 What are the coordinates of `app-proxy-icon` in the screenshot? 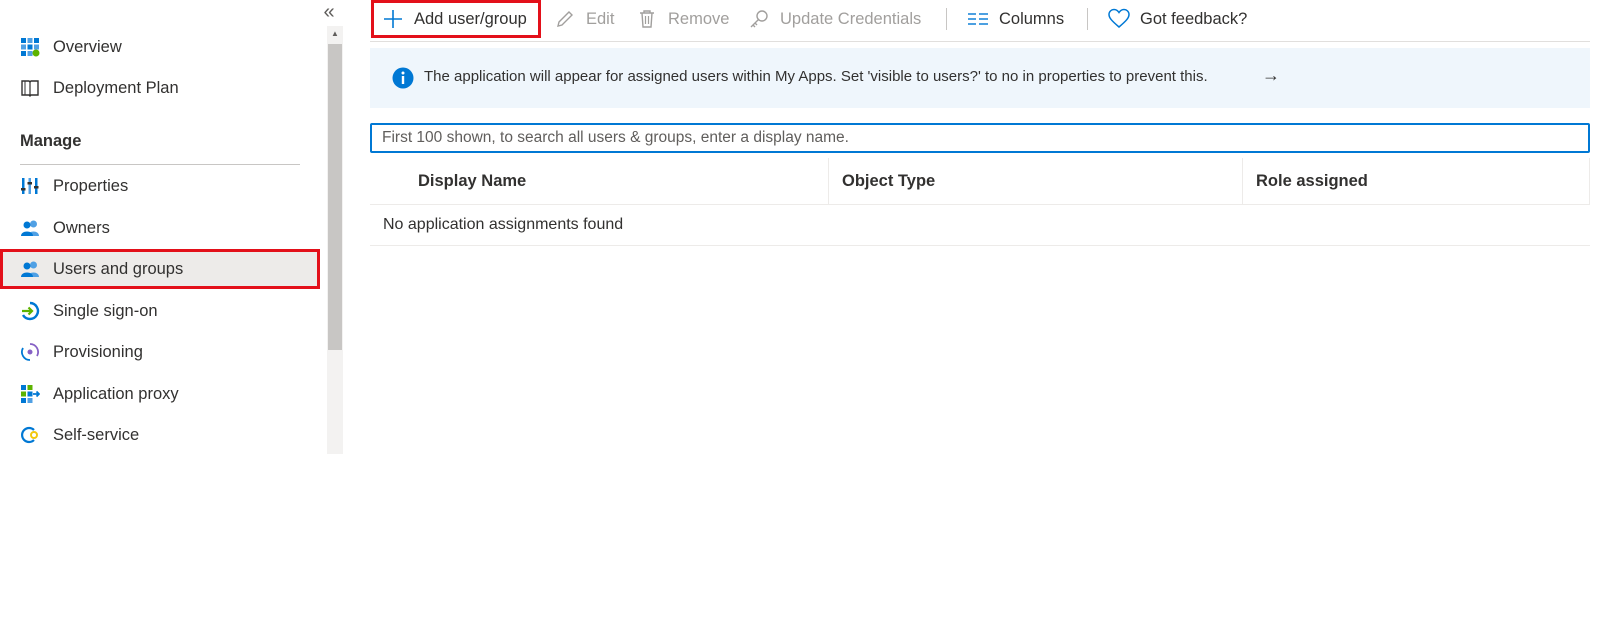 It's located at (30, 394).